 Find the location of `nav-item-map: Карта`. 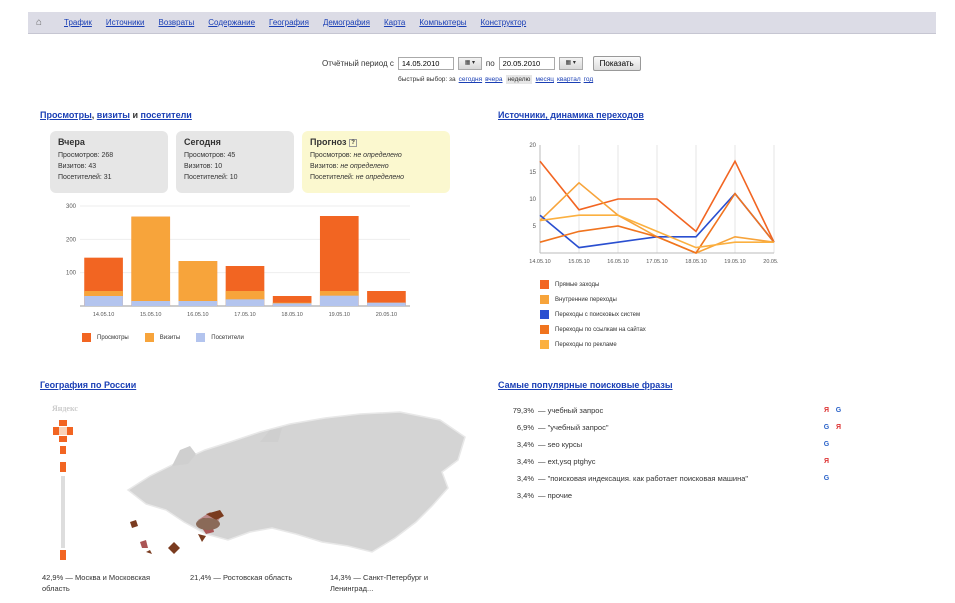

nav-item-map: Карта is located at coordinates (394, 22).